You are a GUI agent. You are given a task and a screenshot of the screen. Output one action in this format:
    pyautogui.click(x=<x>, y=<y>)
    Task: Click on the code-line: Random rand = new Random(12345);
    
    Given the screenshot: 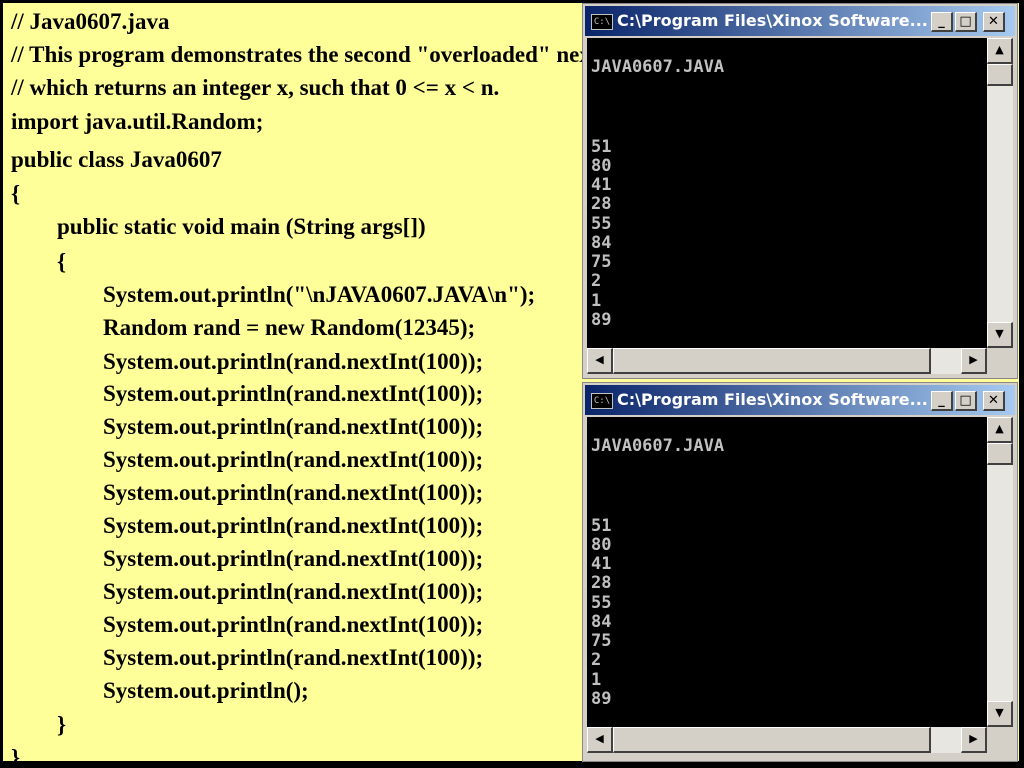 What is the action you would take?
    pyautogui.click(x=243, y=327)
    